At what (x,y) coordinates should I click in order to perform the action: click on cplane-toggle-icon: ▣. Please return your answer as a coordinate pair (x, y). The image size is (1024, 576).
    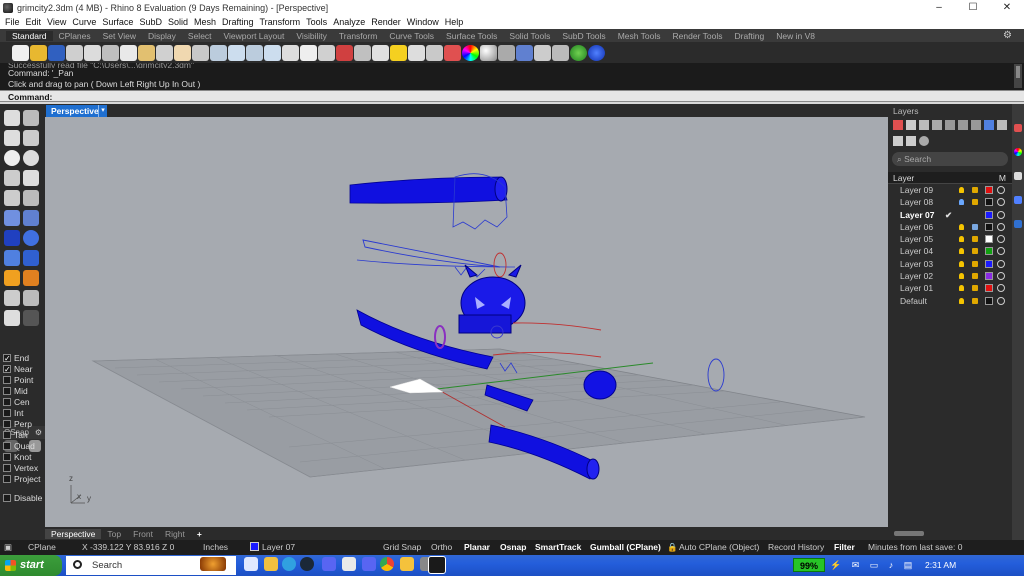
    Looking at the image, I should click on (8, 547).